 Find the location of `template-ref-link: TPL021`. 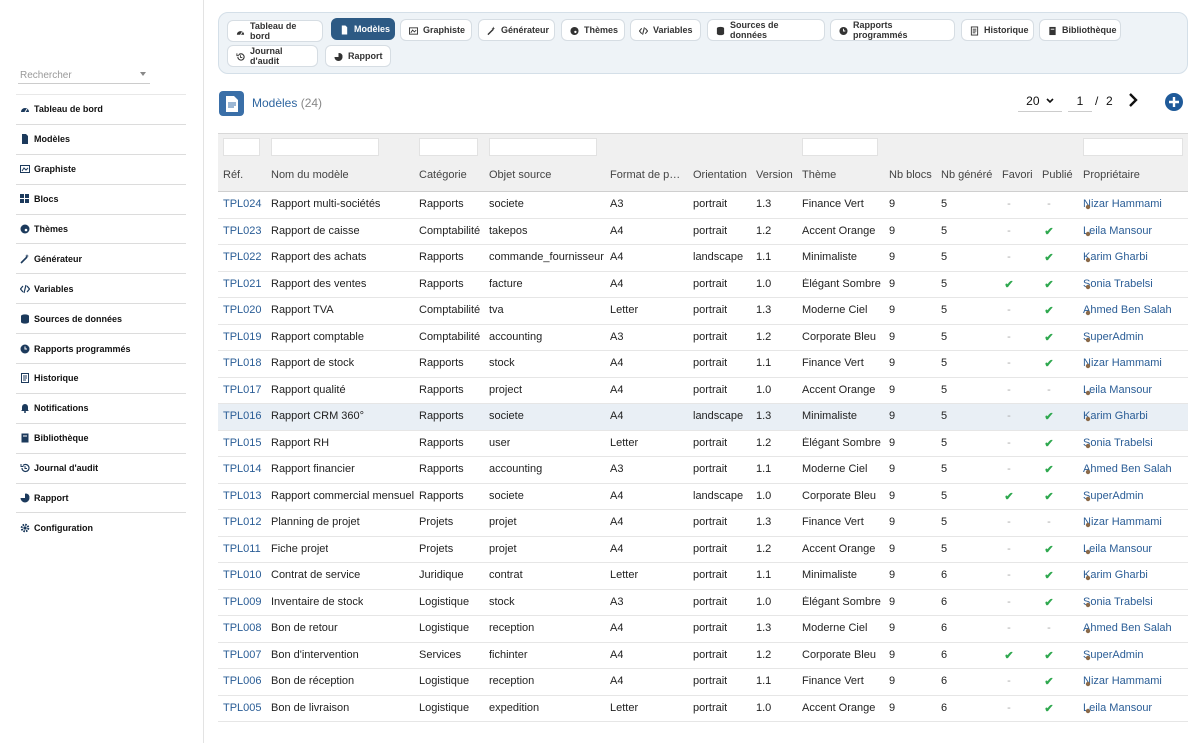

template-ref-link: TPL021 is located at coordinates (242, 284).